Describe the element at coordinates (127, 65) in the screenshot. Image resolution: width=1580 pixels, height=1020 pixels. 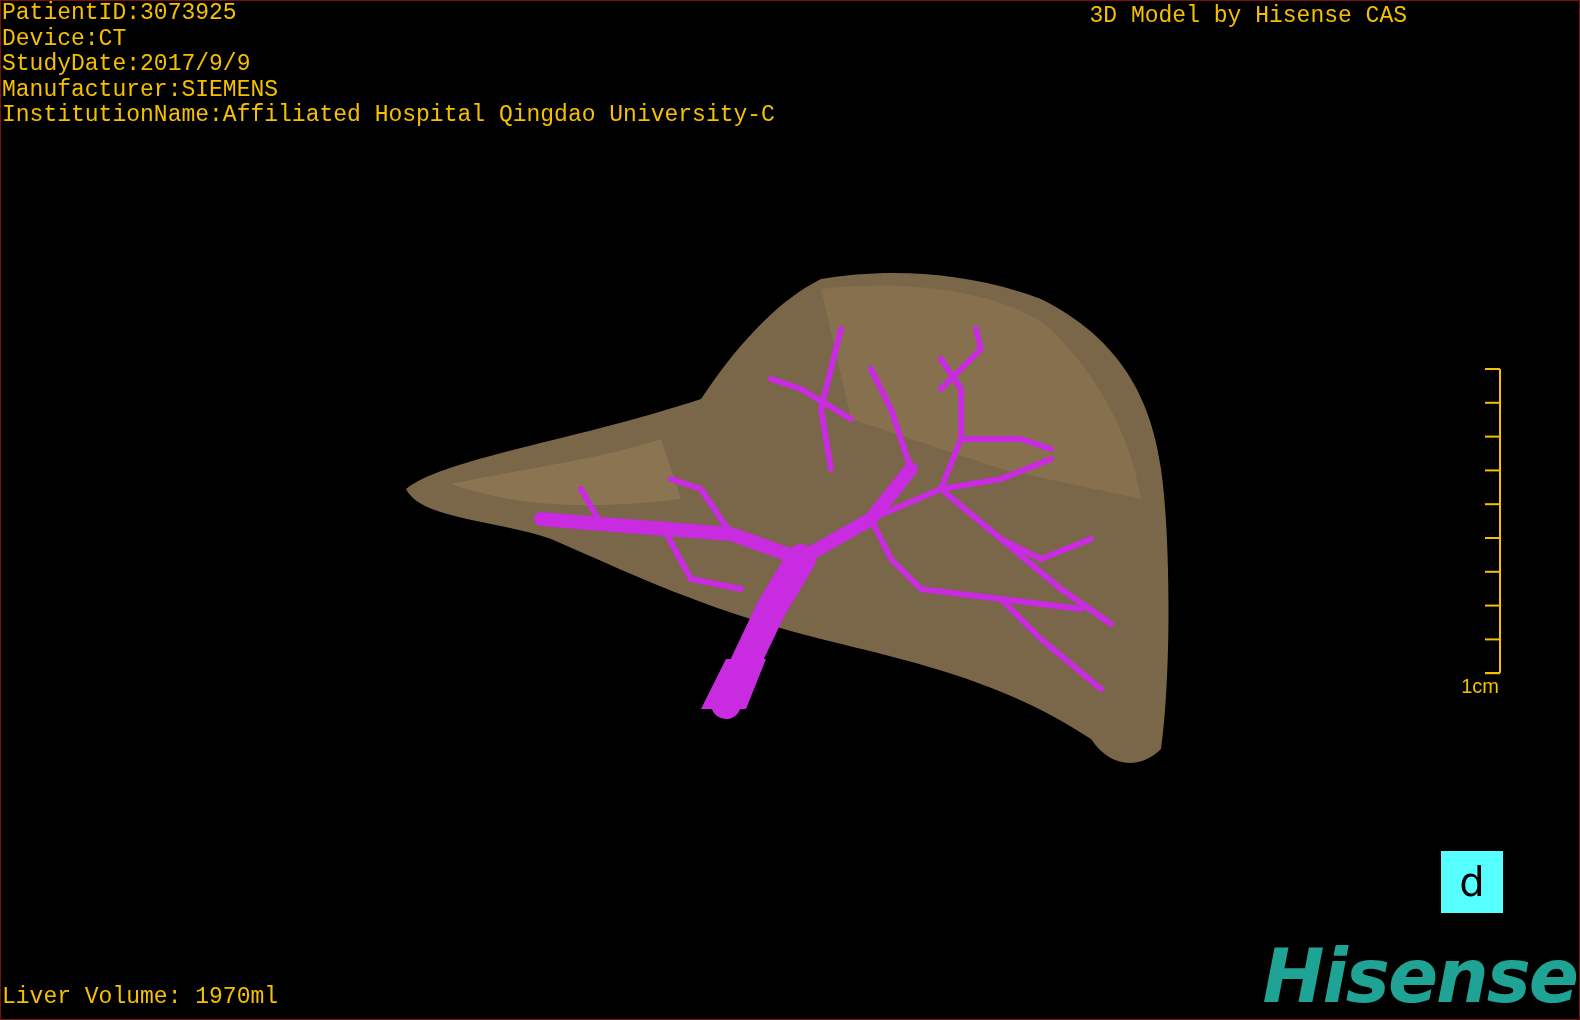
I see `info-text: StudyDate:2017/9/9` at that location.